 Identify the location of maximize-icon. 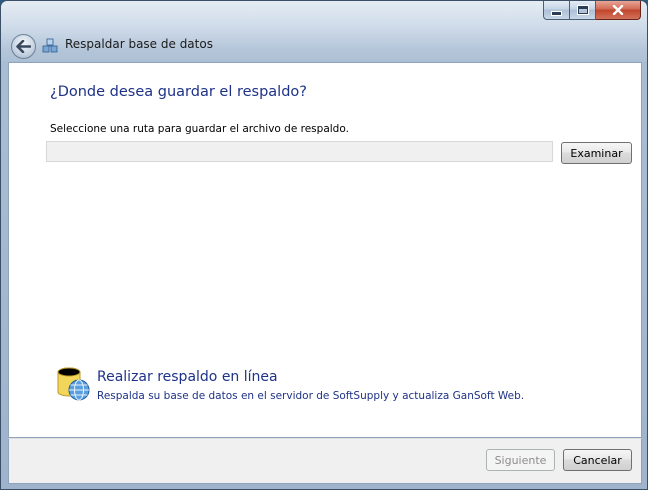
(582, 10).